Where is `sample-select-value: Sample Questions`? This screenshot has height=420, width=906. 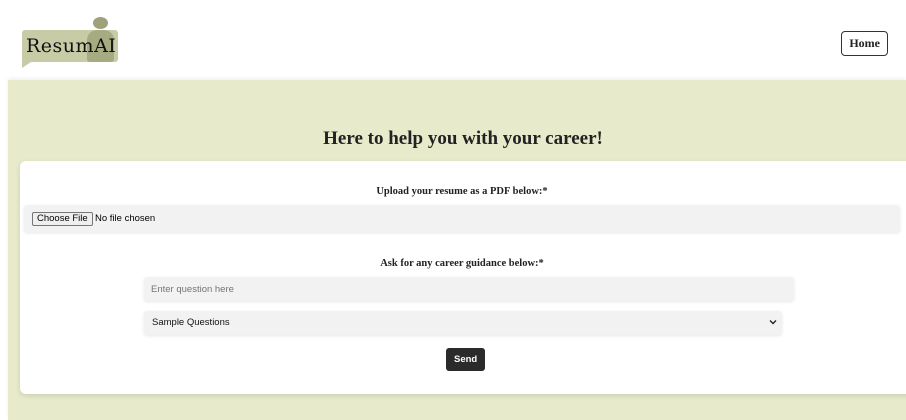 sample-select-value: Sample Questions is located at coordinates (191, 322).